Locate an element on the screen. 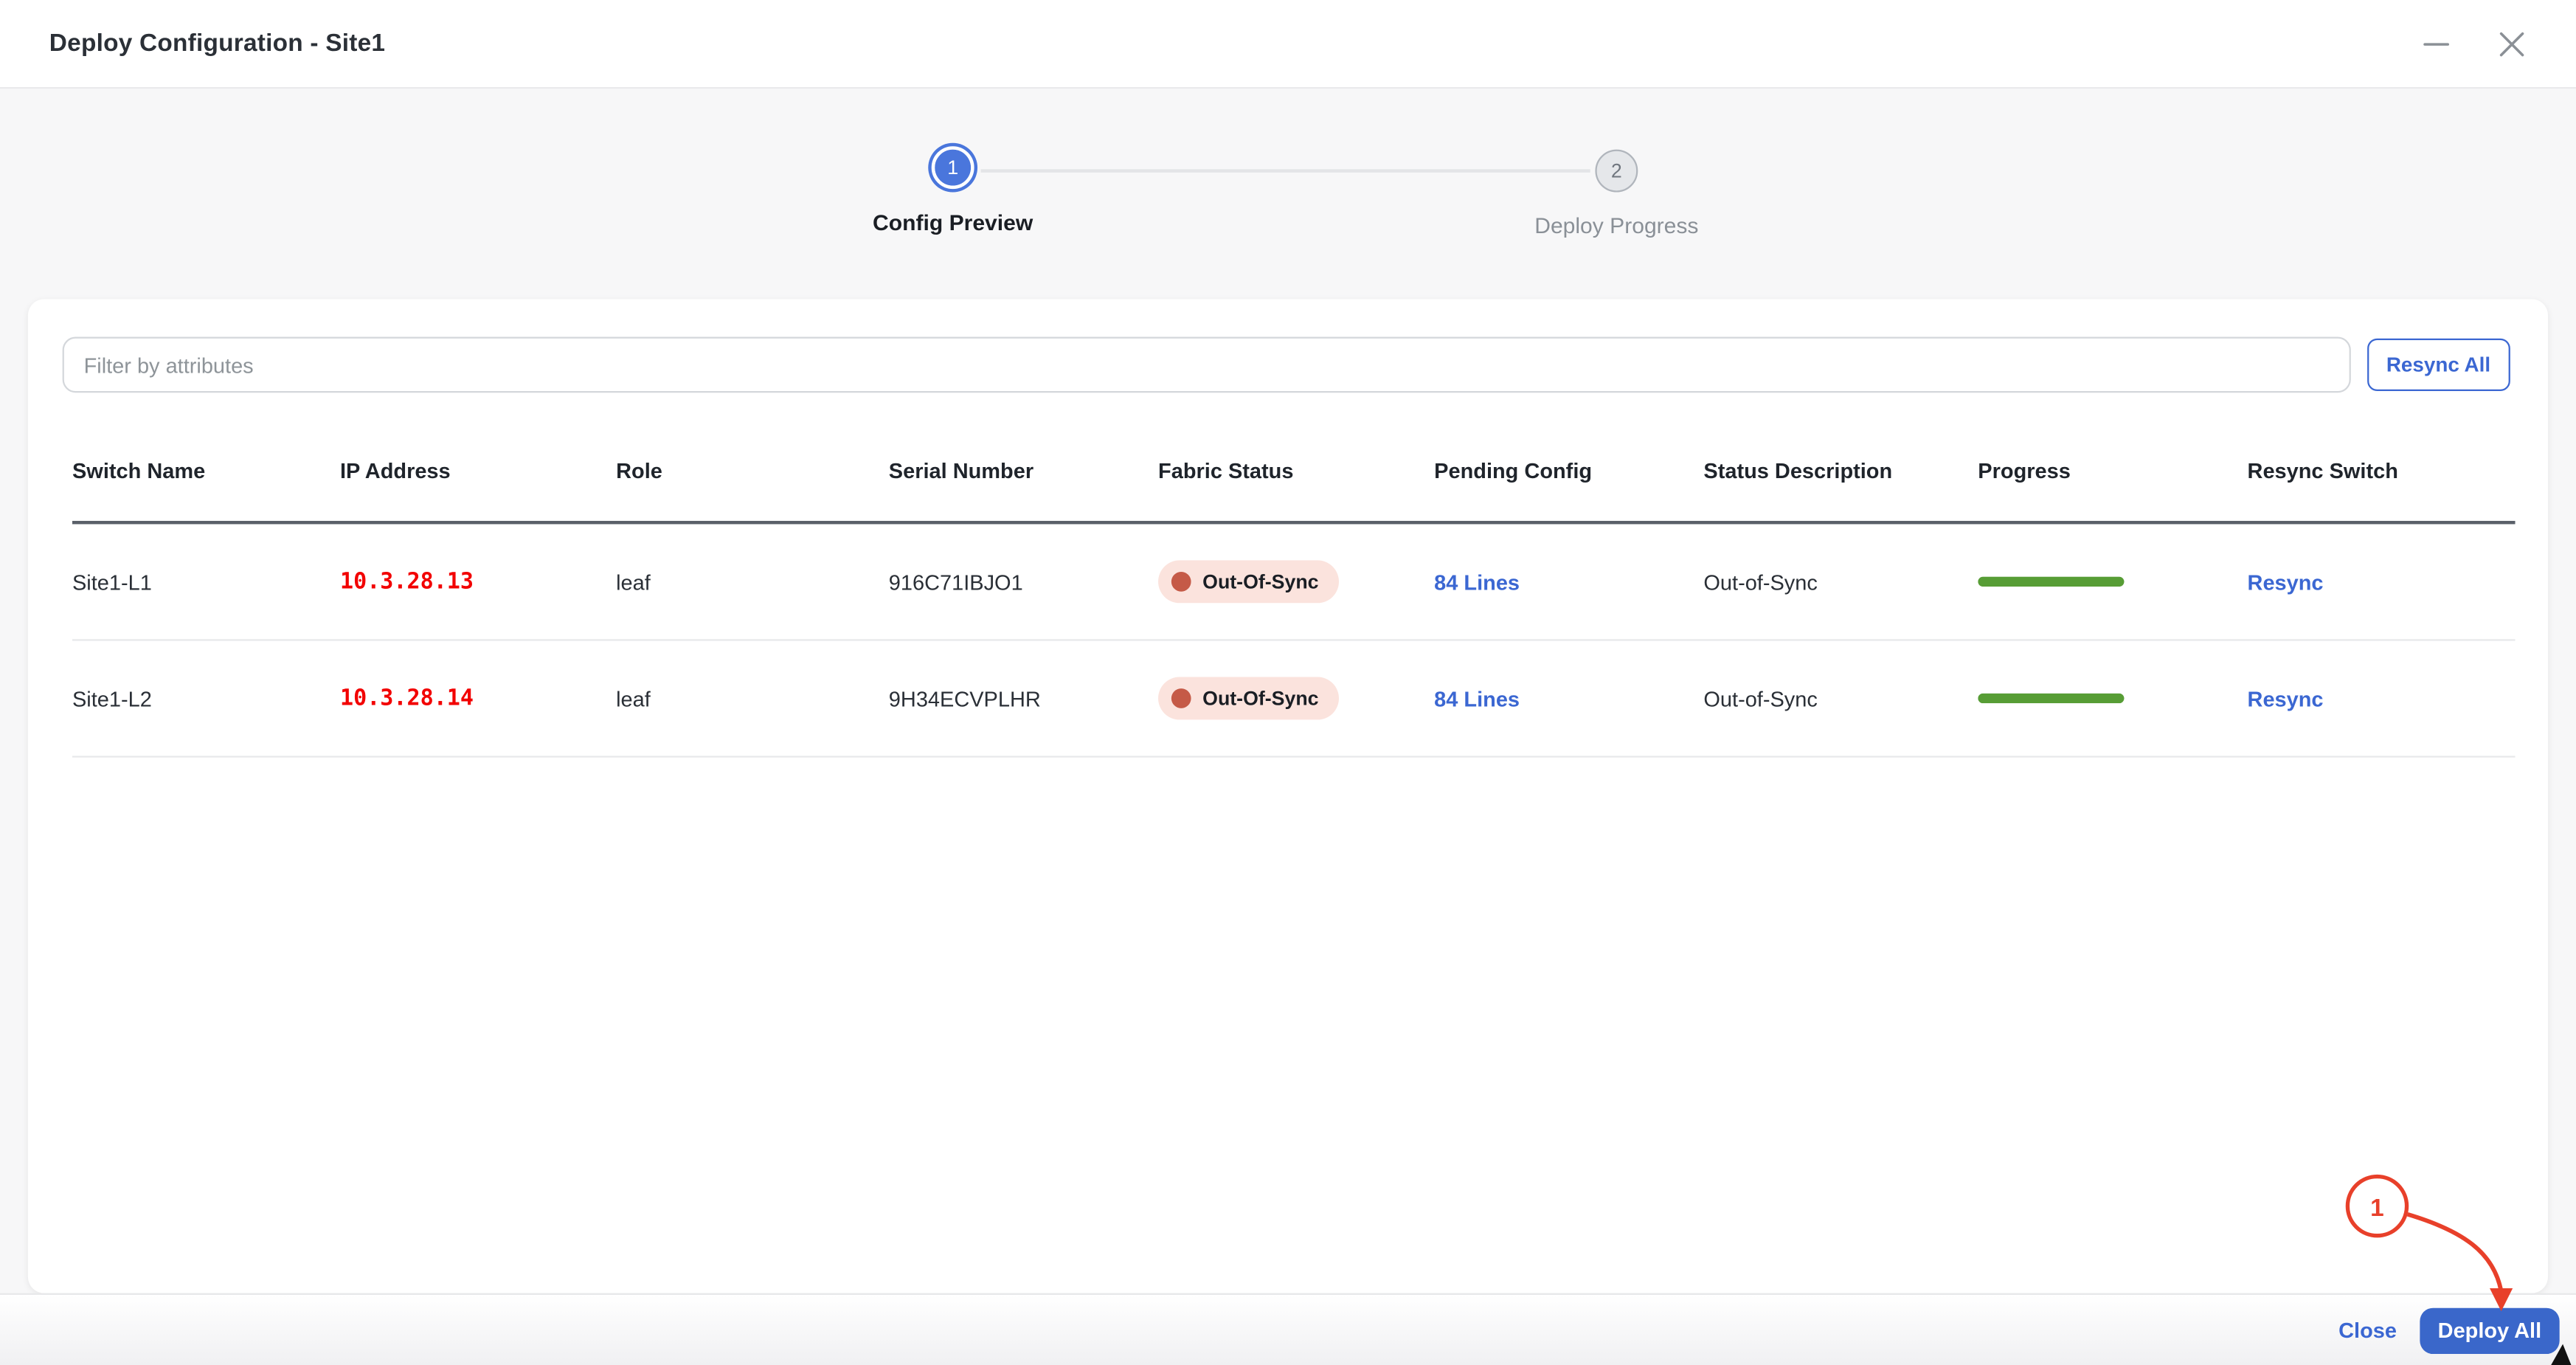 The height and width of the screenshot is (1365, 2576). cell-serial-number: 9H34ECVPLHR is located at coordinates (965, 698).